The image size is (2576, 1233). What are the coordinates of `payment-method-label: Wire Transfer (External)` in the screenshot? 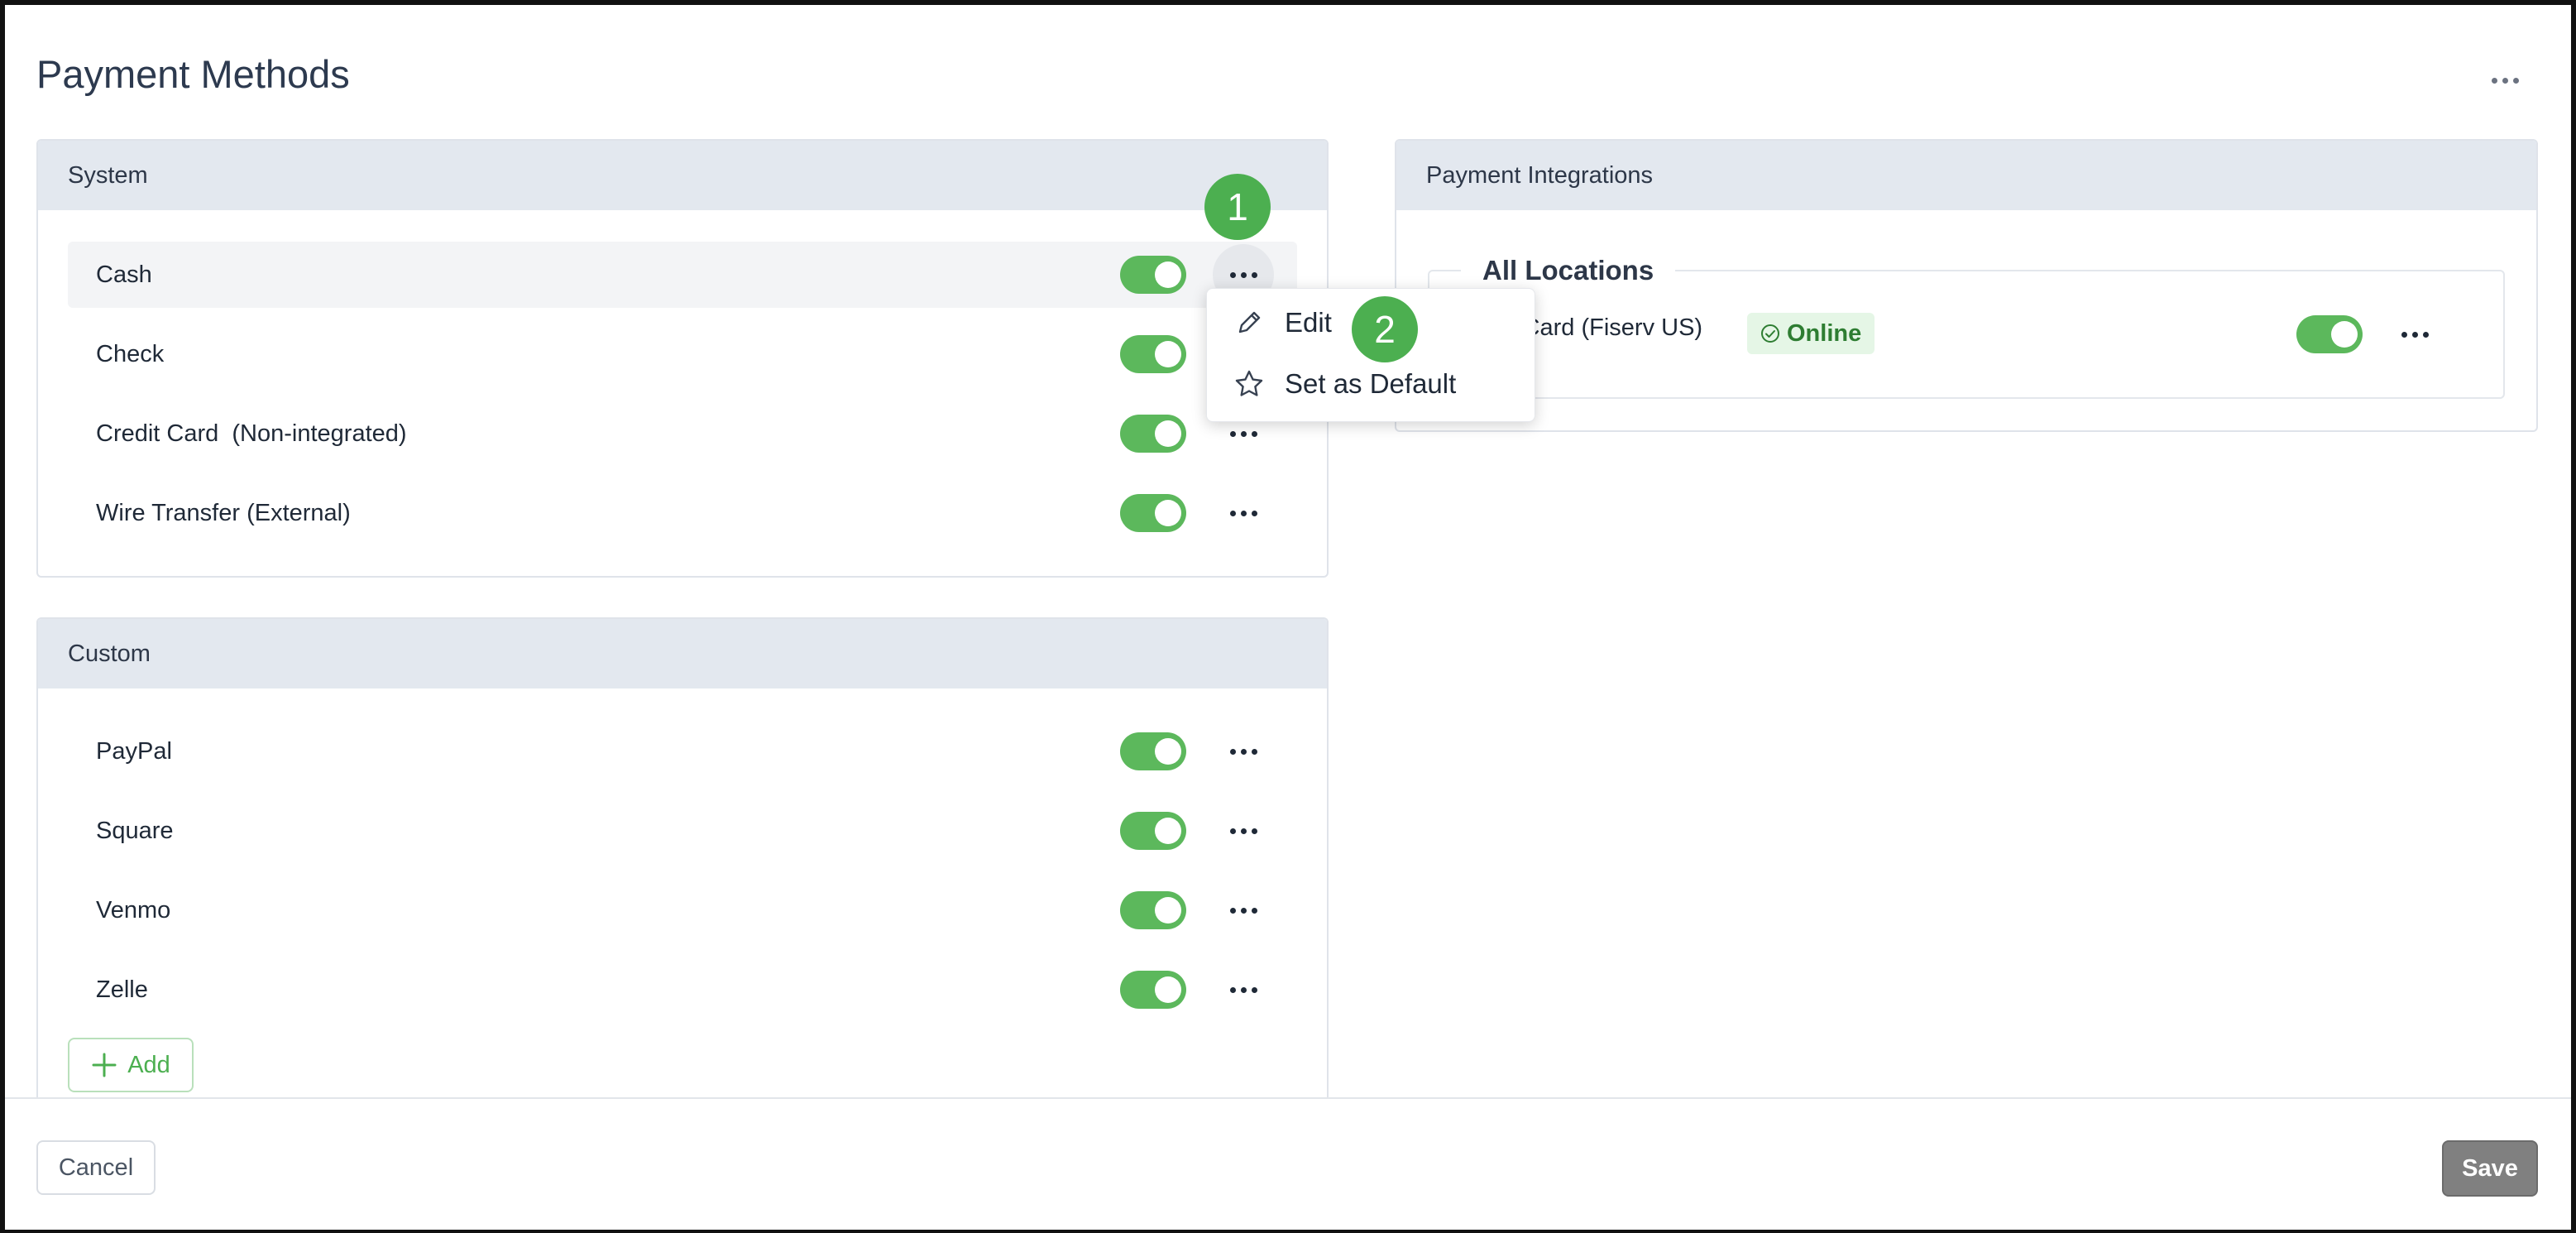 It's located at (224, 512).